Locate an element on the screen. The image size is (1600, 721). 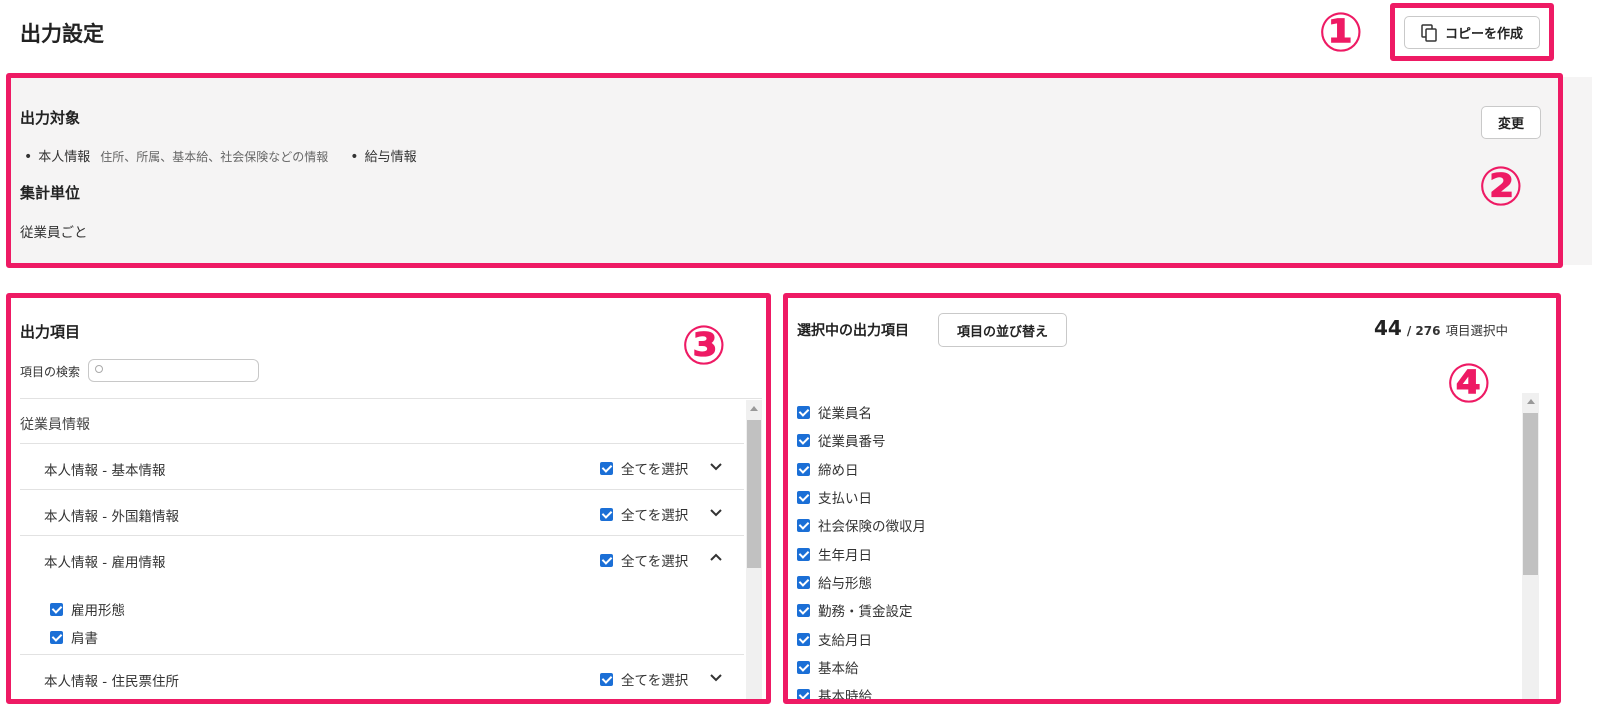
search-field is located at coordinates (173, 370).